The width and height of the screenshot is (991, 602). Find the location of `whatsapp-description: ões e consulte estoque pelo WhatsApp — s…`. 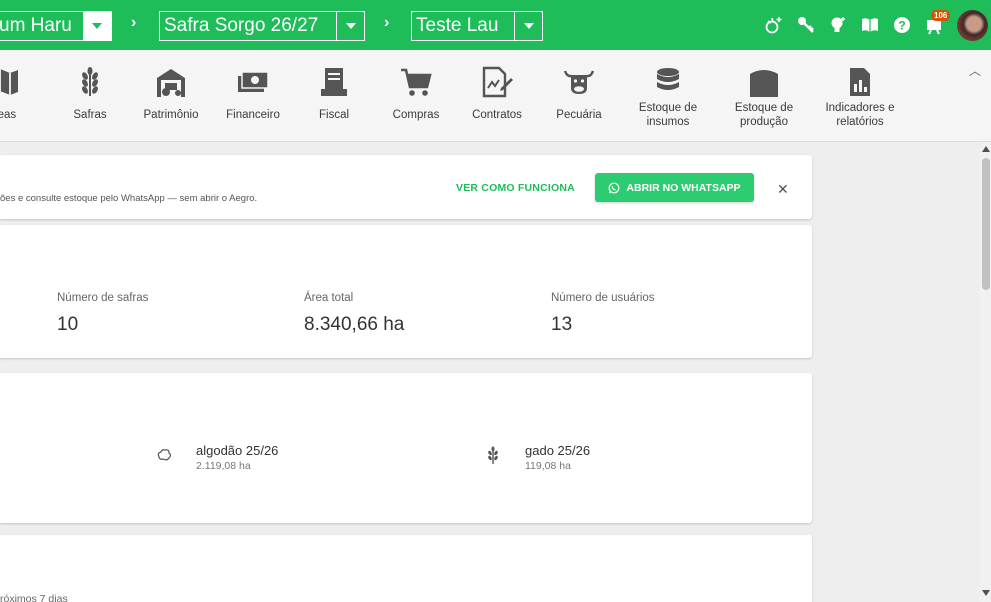

whatsapp-description: ões e consulte estoque pelo WhatsApp — s… is located at coordinates (129, 198).